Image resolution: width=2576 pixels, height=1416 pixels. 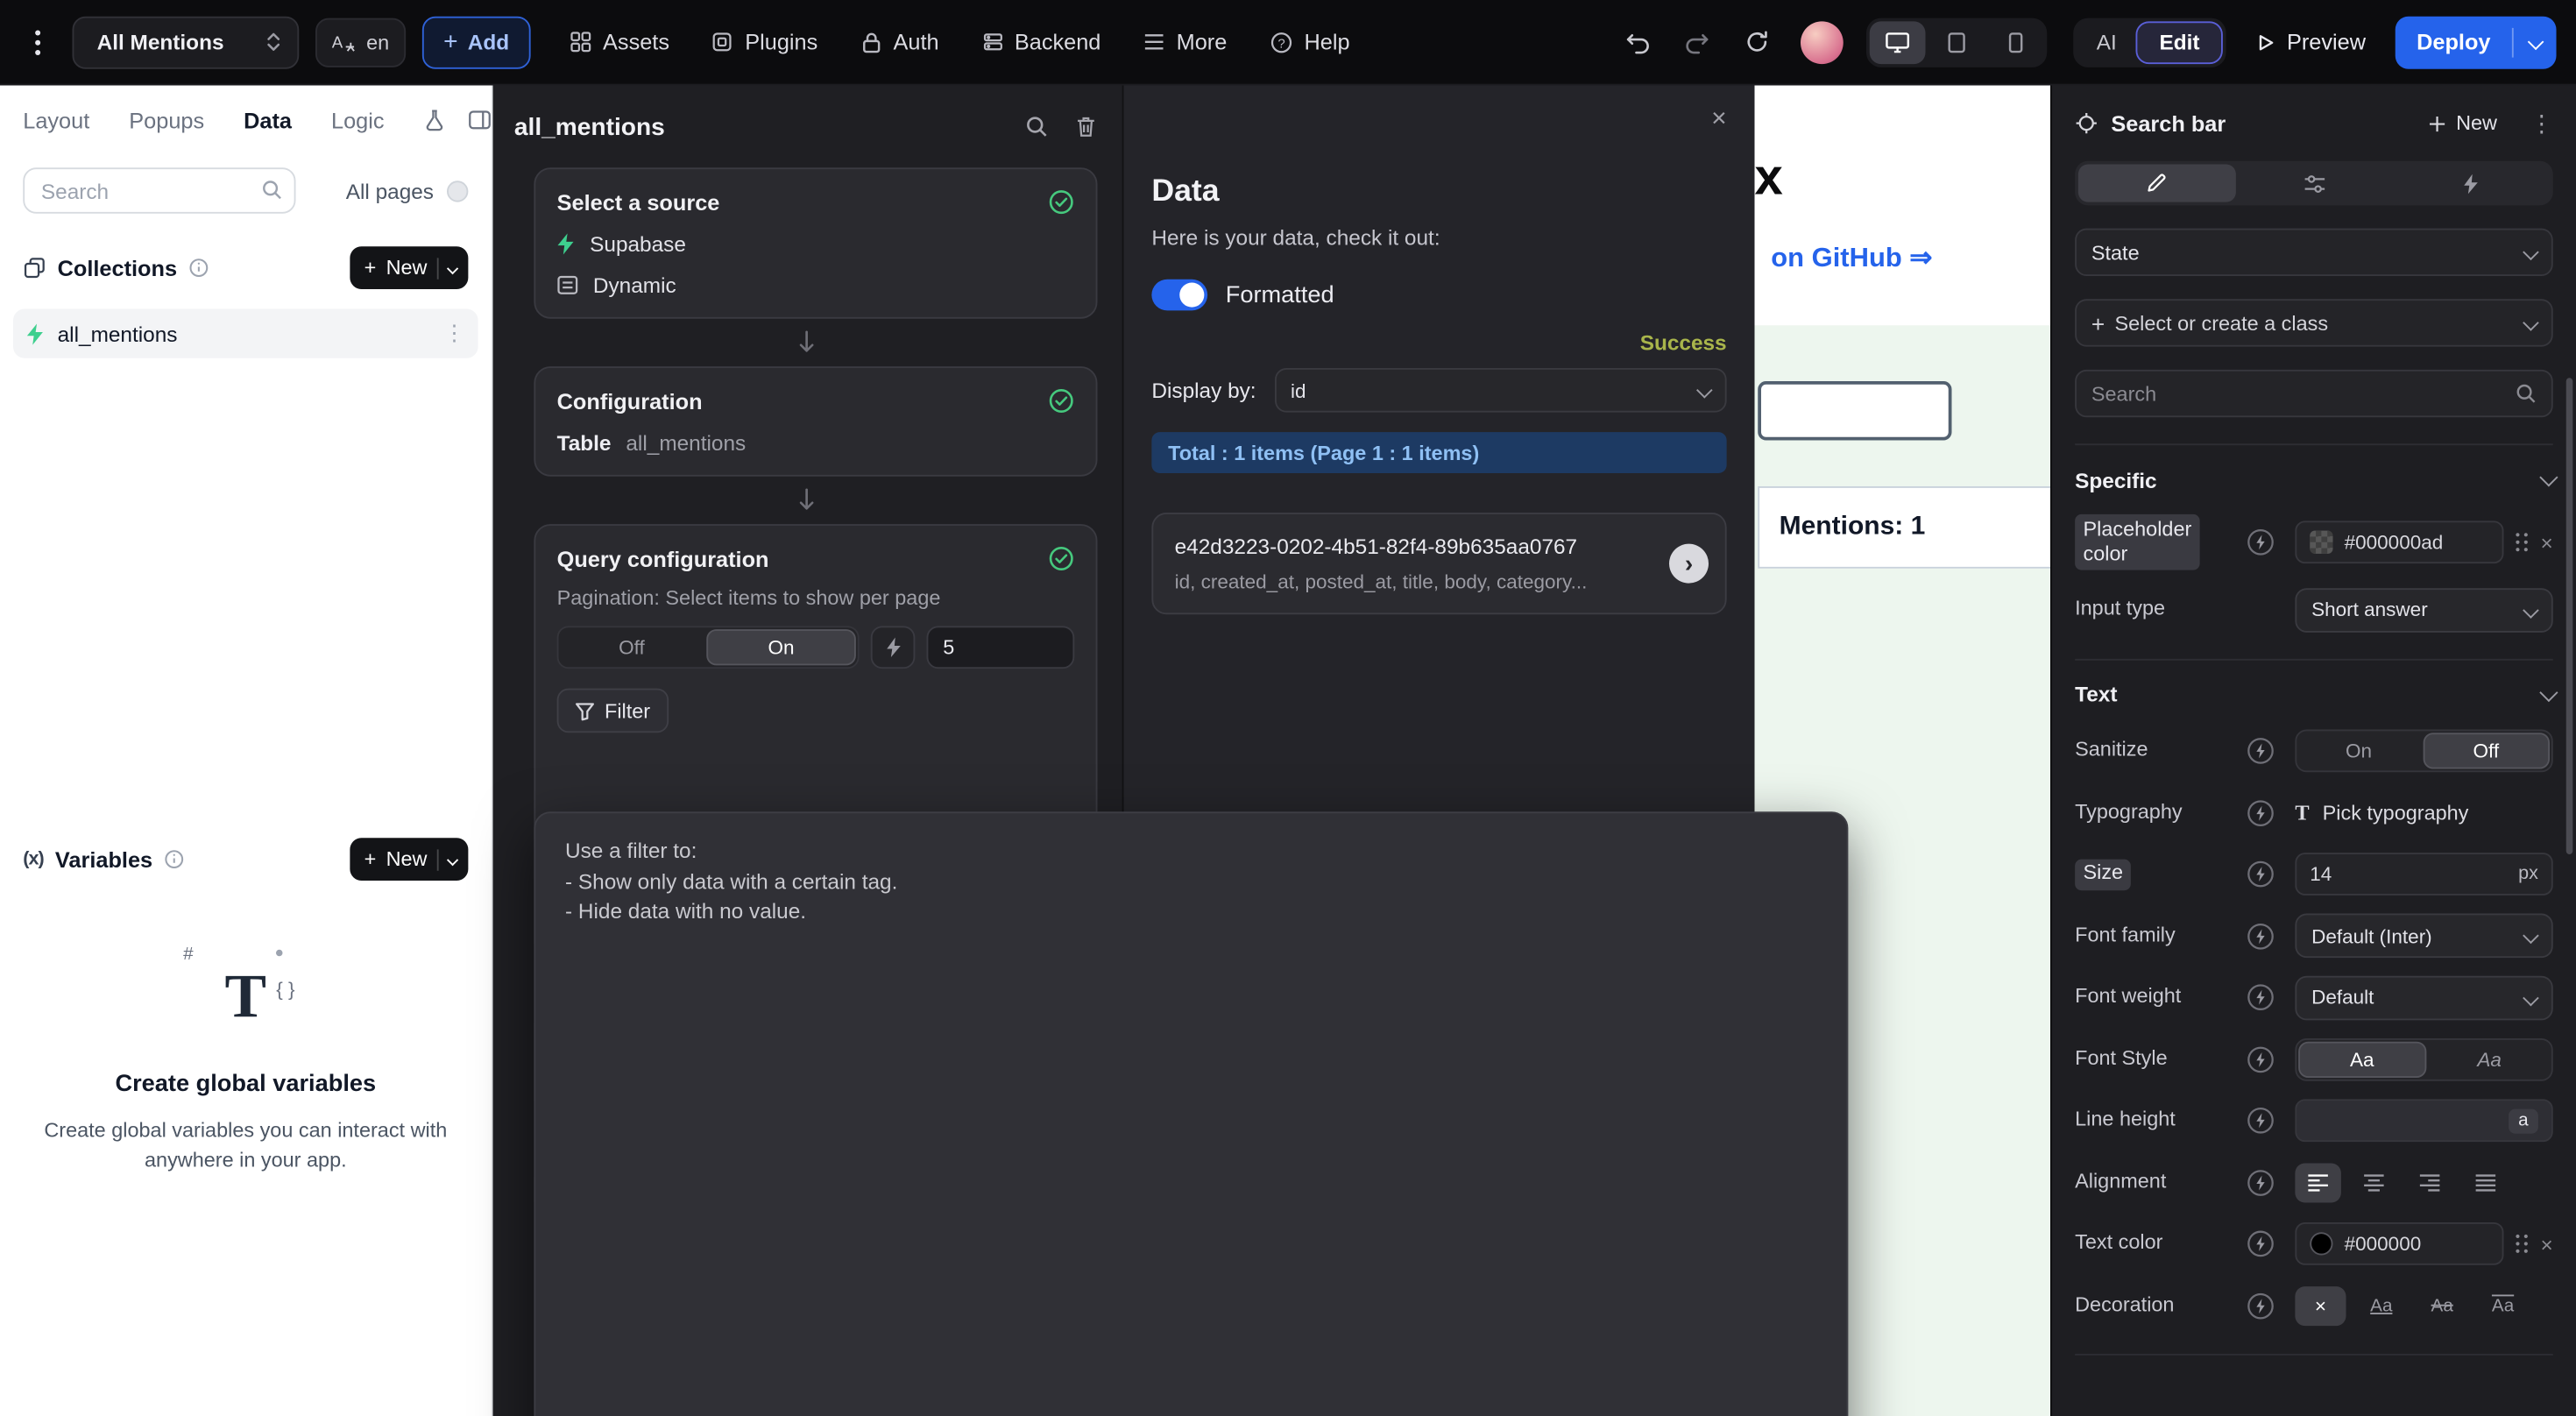 What do you see at coordinates (632, 647) in the screenshot?
I see `pagination-off: Off` at bounding box center [632, 647].